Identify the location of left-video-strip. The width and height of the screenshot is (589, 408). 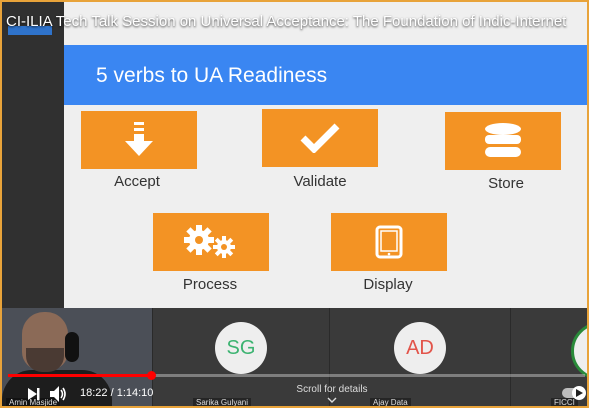
(33, 155).